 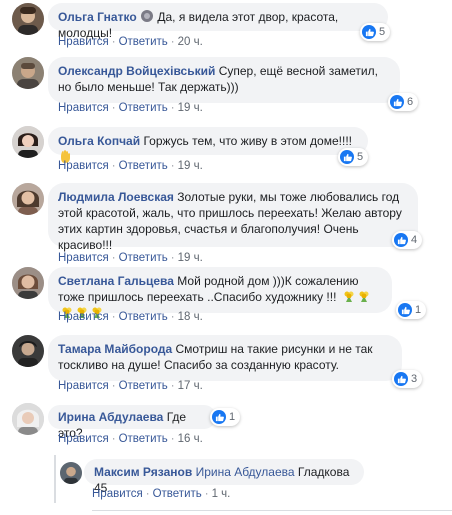 I want to click on comment-bubble: Ирина Абдулаева Где это?, so click(x=132, y=422).